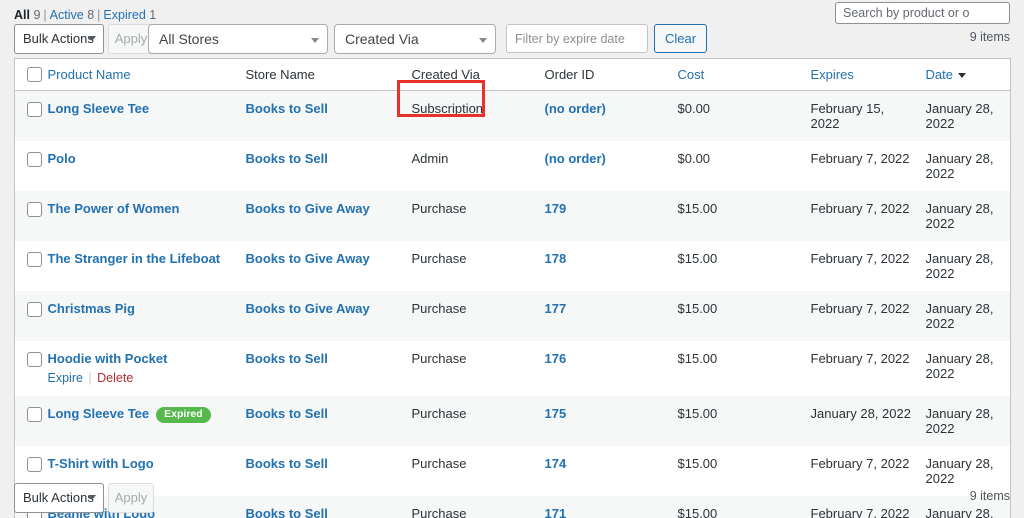 The height and width of the screenshot is (518, 1024). I want to click on column-header-exp: Expires, so click(868, 74).